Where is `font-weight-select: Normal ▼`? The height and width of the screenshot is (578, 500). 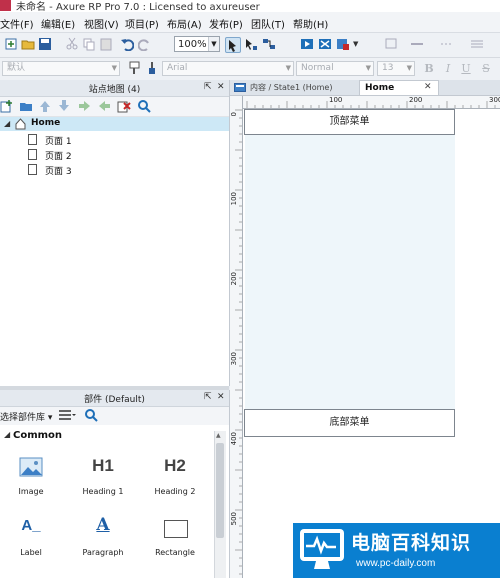 font-weight-select: Normal ▼ is located at coordinates (335, 68).